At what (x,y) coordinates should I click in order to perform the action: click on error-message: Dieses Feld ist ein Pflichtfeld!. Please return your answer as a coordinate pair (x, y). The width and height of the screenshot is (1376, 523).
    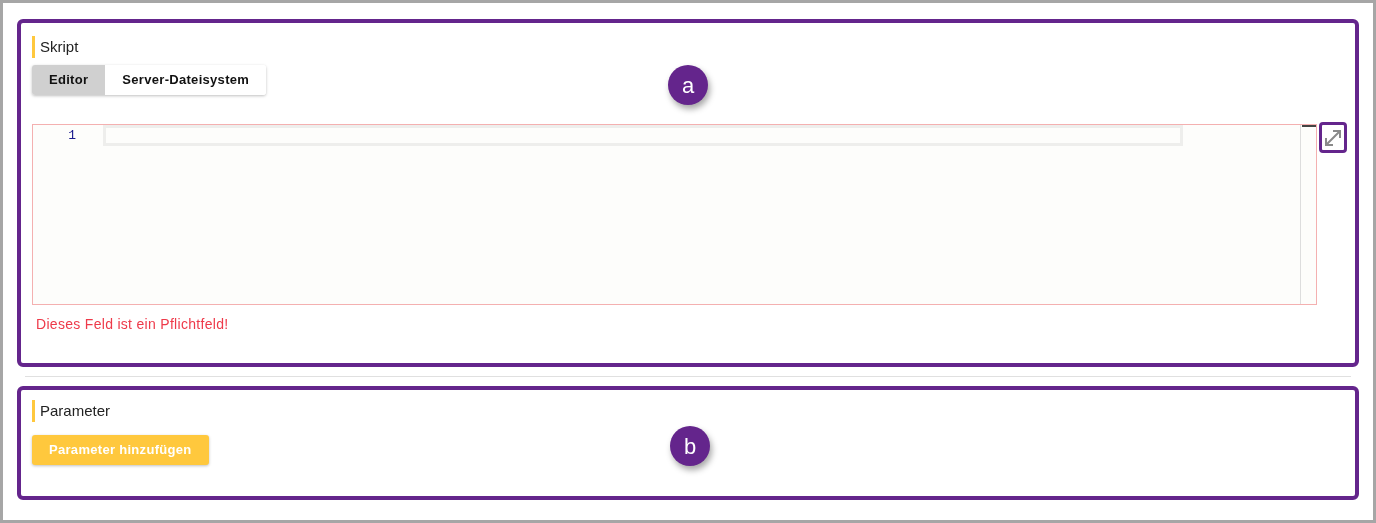
    Looking at the image, I should click on (133, 324).